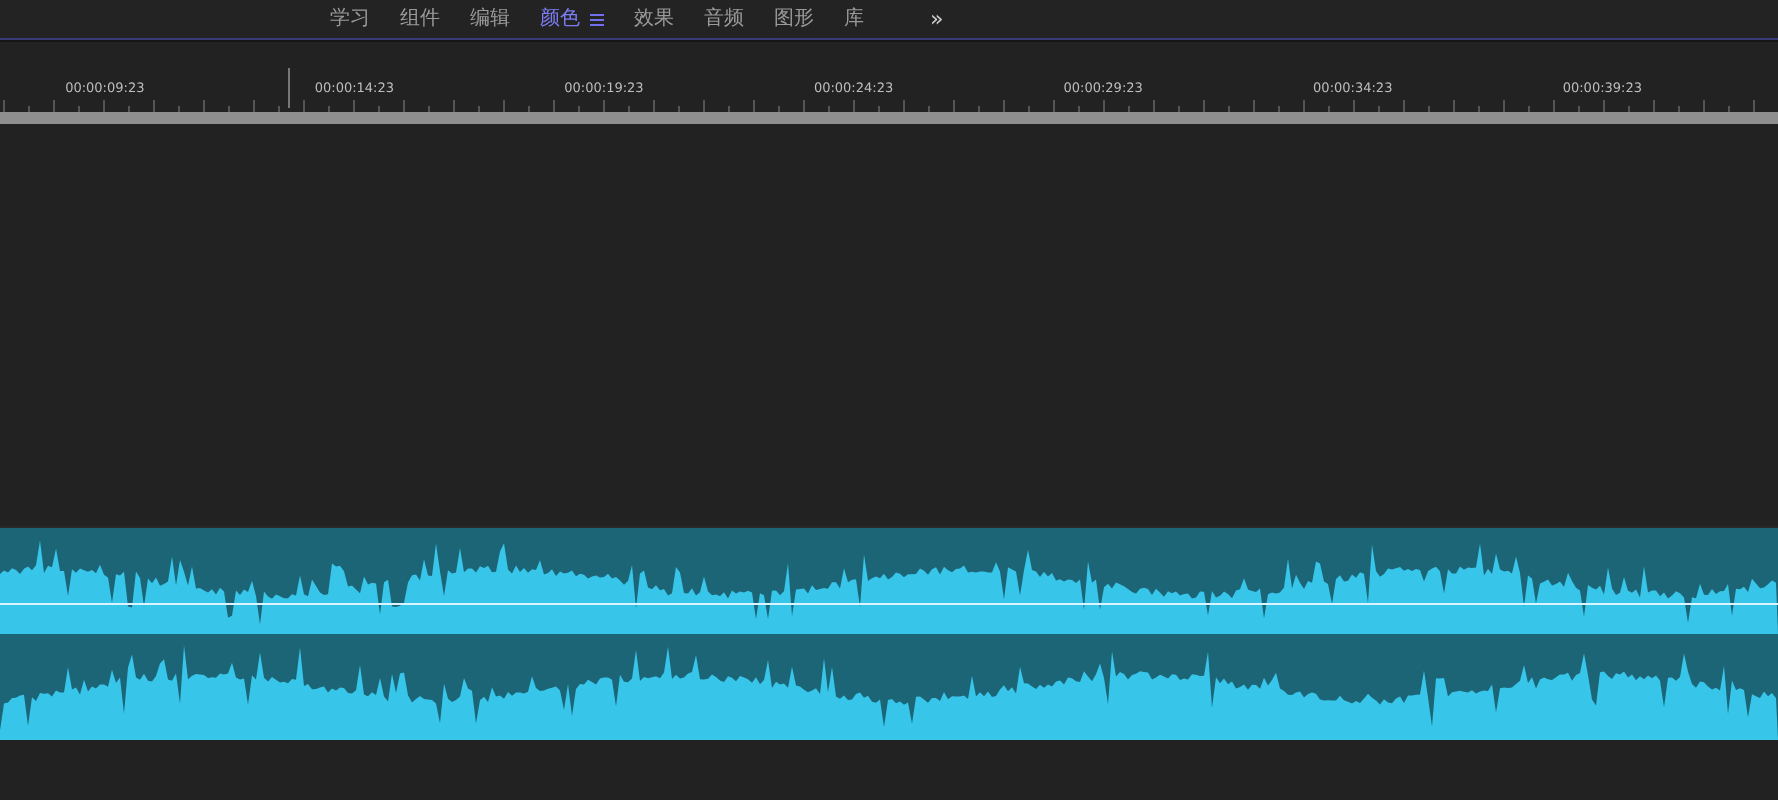  I want to click on workspace-tab: 学习, so click(350, 19).